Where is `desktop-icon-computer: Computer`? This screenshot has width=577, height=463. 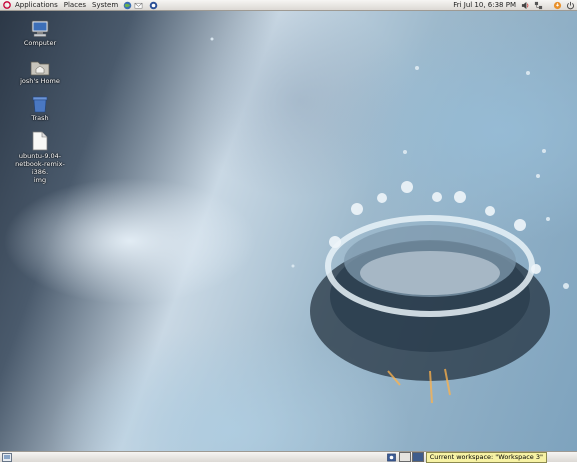 desktop-icon-computer: Computer is located at coordinates (40, 33).